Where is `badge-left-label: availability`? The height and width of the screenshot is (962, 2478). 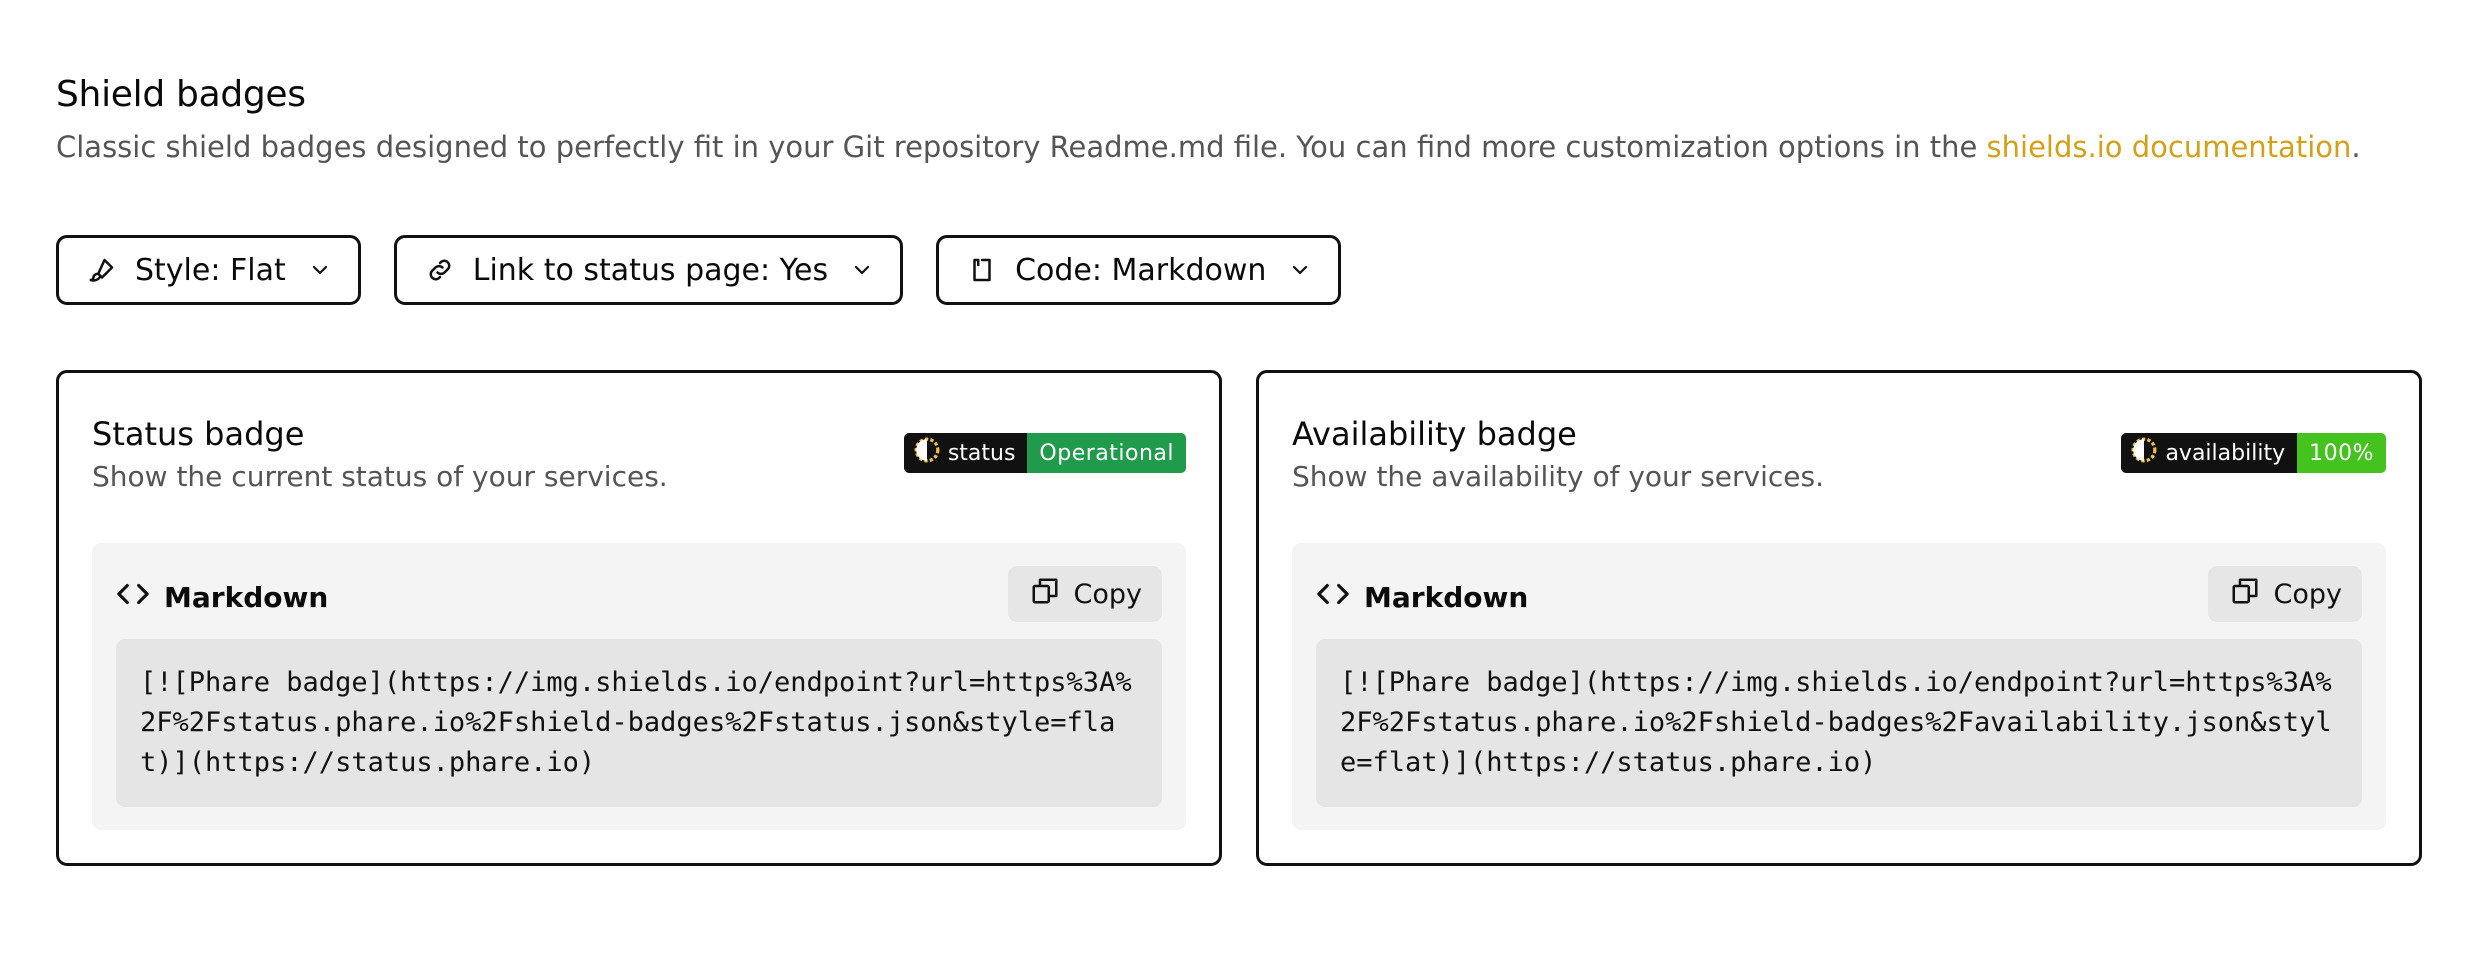
badge-left-label: availability is located at coordinates (2225, 453).